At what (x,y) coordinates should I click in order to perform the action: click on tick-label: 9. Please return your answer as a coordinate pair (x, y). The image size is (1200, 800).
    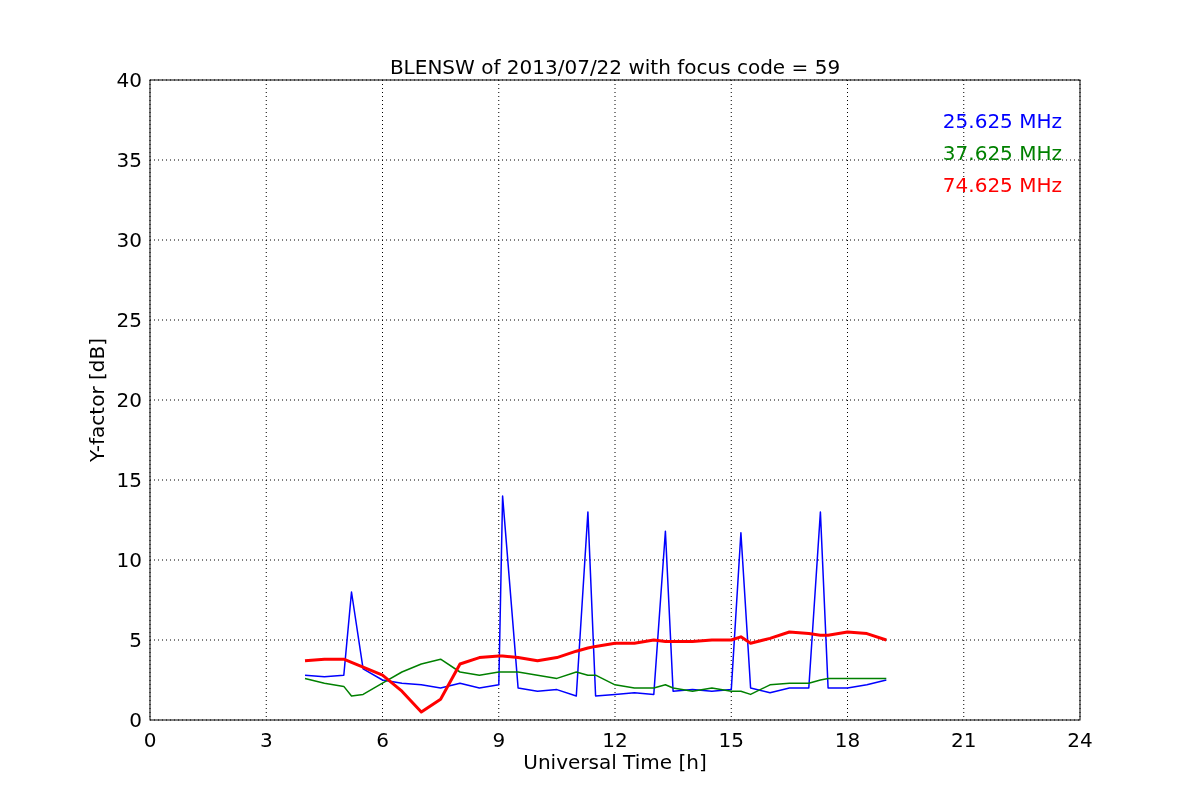
    Looking at the image, I should click on (499, 740).